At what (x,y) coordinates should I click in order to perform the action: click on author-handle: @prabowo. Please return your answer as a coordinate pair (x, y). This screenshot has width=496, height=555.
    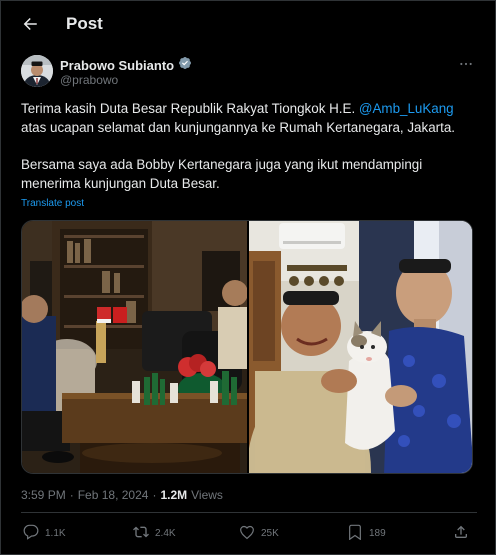
    Looking at the image, I should click on (89, 80).